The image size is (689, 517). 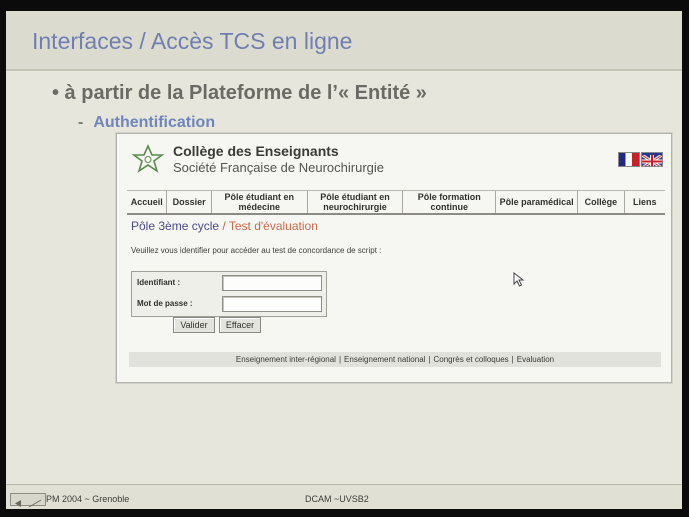 What do you see at coordinates (229, 294) in the screenshot?
I see `login-form: Identifiant : Mot de passe :` at bounding box center [229, 294].